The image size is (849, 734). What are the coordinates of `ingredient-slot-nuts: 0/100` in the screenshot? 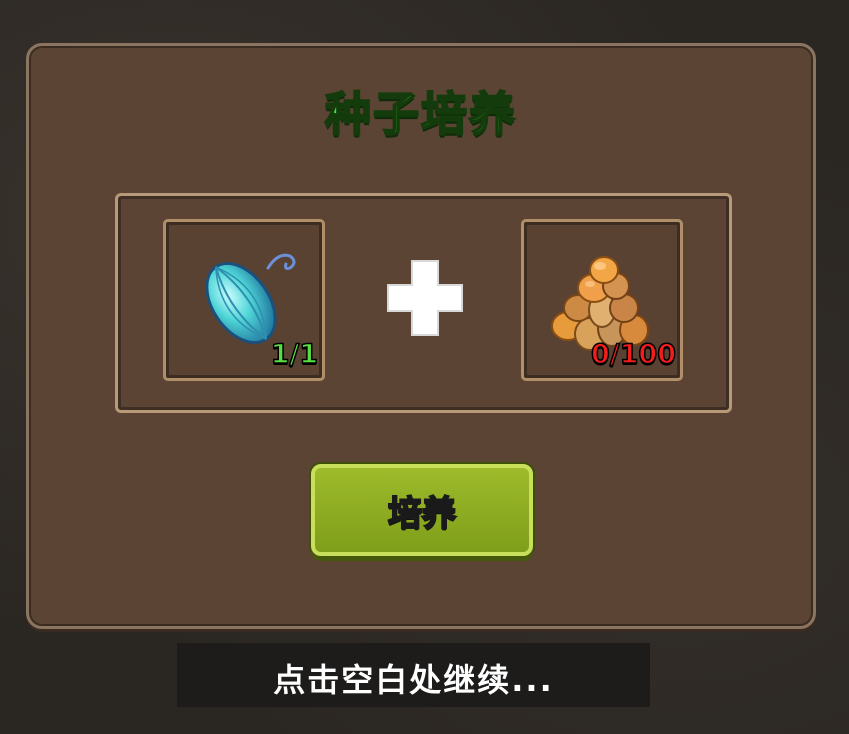 It's located at (602, 300).